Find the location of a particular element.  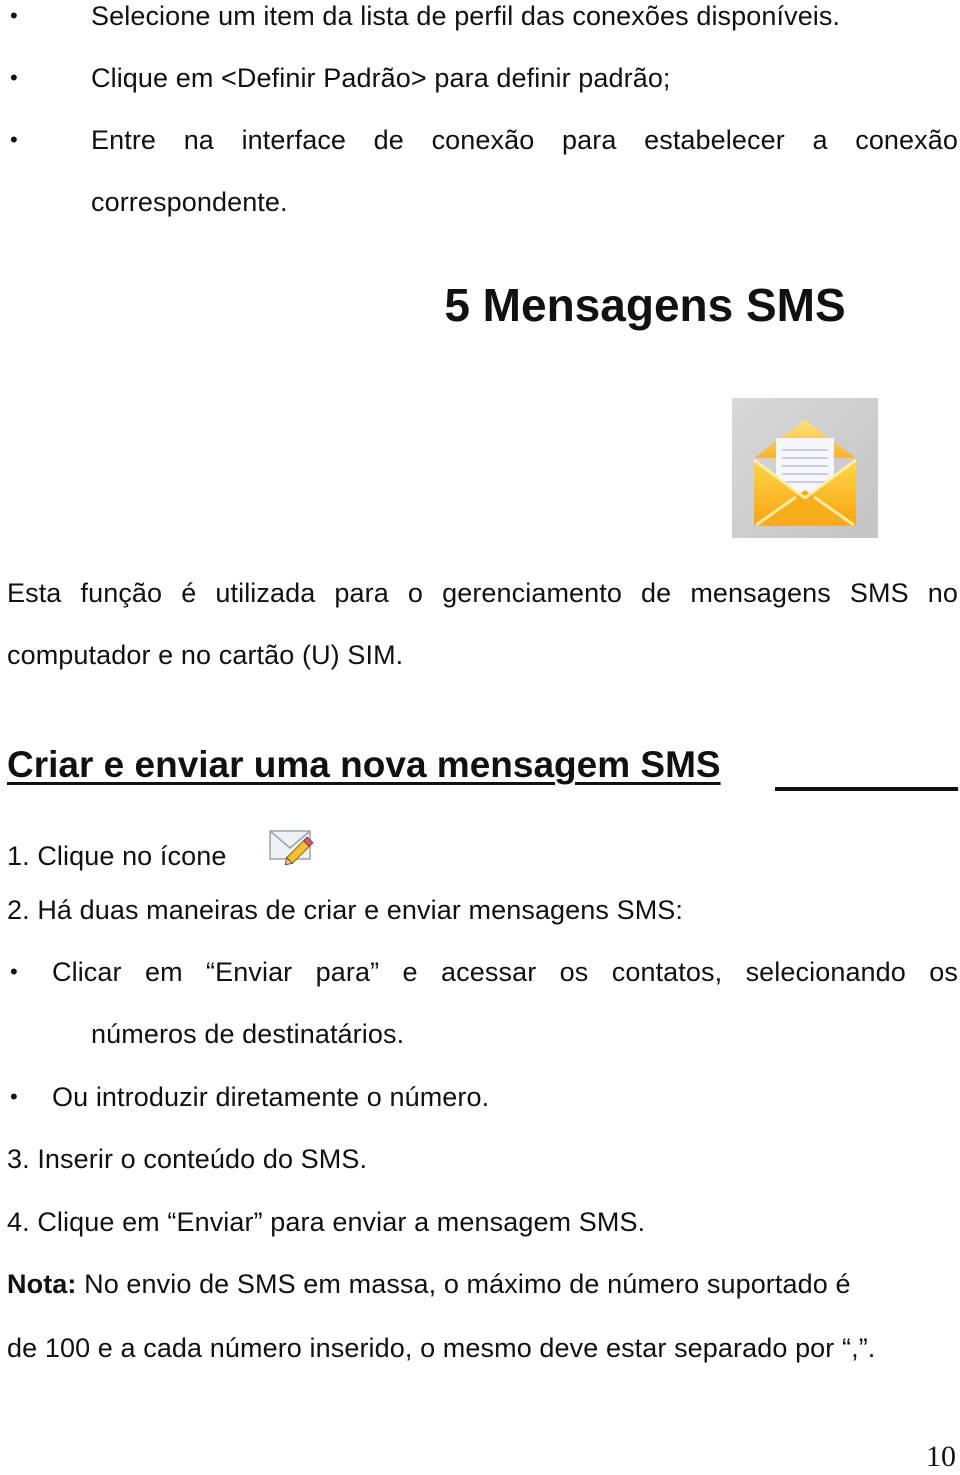

heading-underline-rule is located at coordinates (866, 789).